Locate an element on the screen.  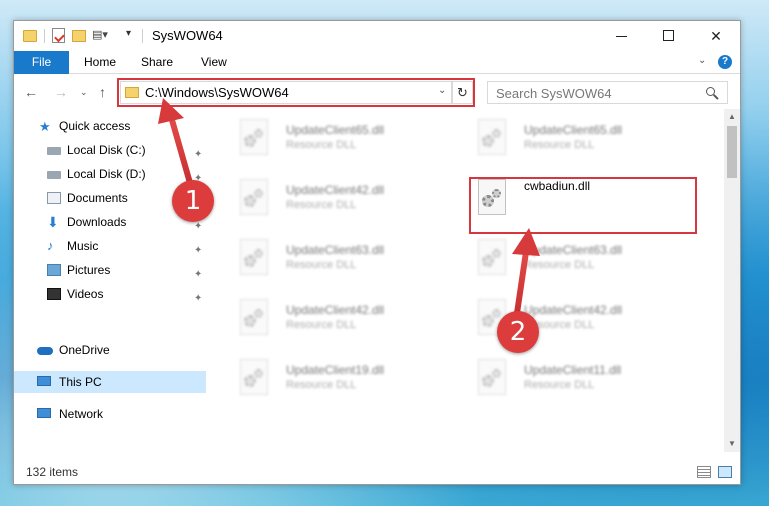
item-count: 132 items is located at coordinates (52, 472).